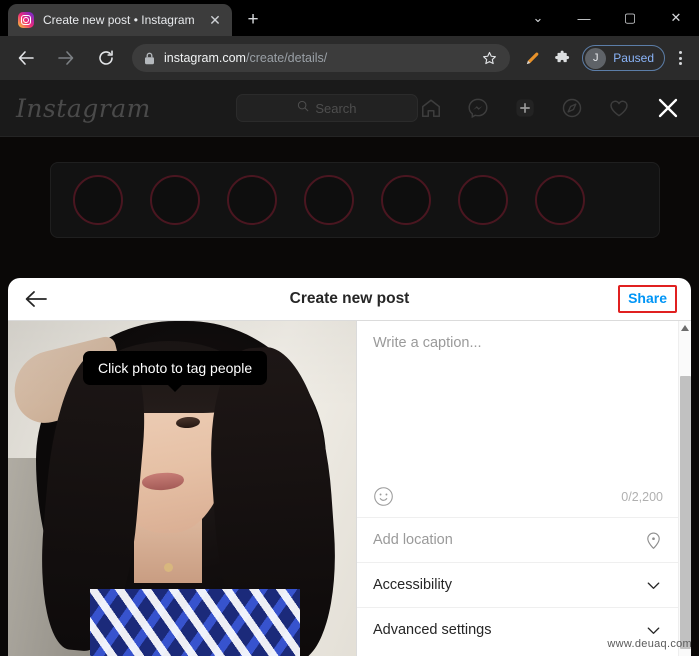 The image size is (699, 656). What do you see at coordinates (432, 630) in the screenshot?
I see `advanced-settings-label: Advanced settings` at bounding box center [432, 630].